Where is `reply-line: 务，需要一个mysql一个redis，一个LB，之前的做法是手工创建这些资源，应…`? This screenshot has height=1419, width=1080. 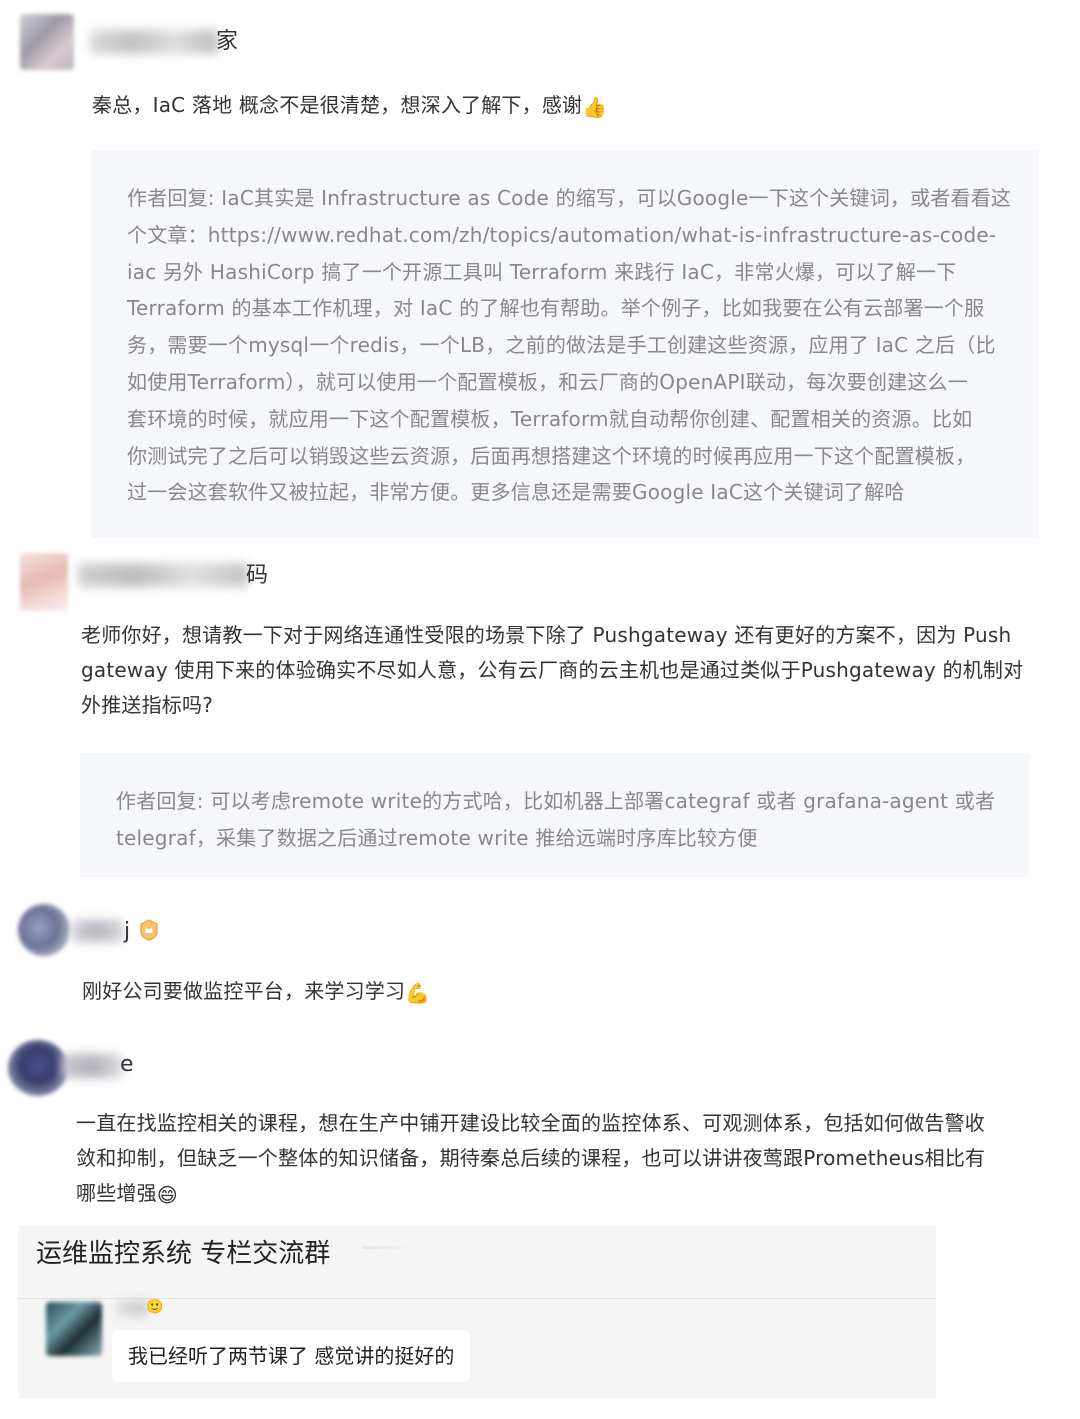 reply-line: 务，需要一个mysql一个redis，一个LB，之前的做法是手工创建这些资源，应… is located at coordinates (561, 345).